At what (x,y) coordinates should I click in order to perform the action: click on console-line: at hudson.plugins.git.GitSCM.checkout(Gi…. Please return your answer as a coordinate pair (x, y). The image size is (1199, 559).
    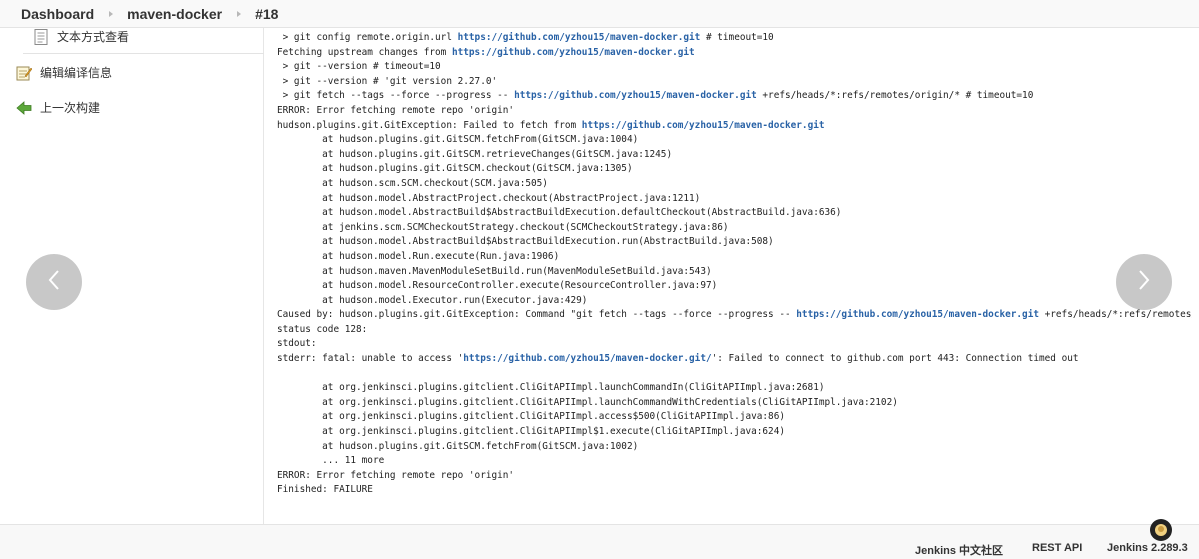
    Looking at the image, I should click on (734, 169).